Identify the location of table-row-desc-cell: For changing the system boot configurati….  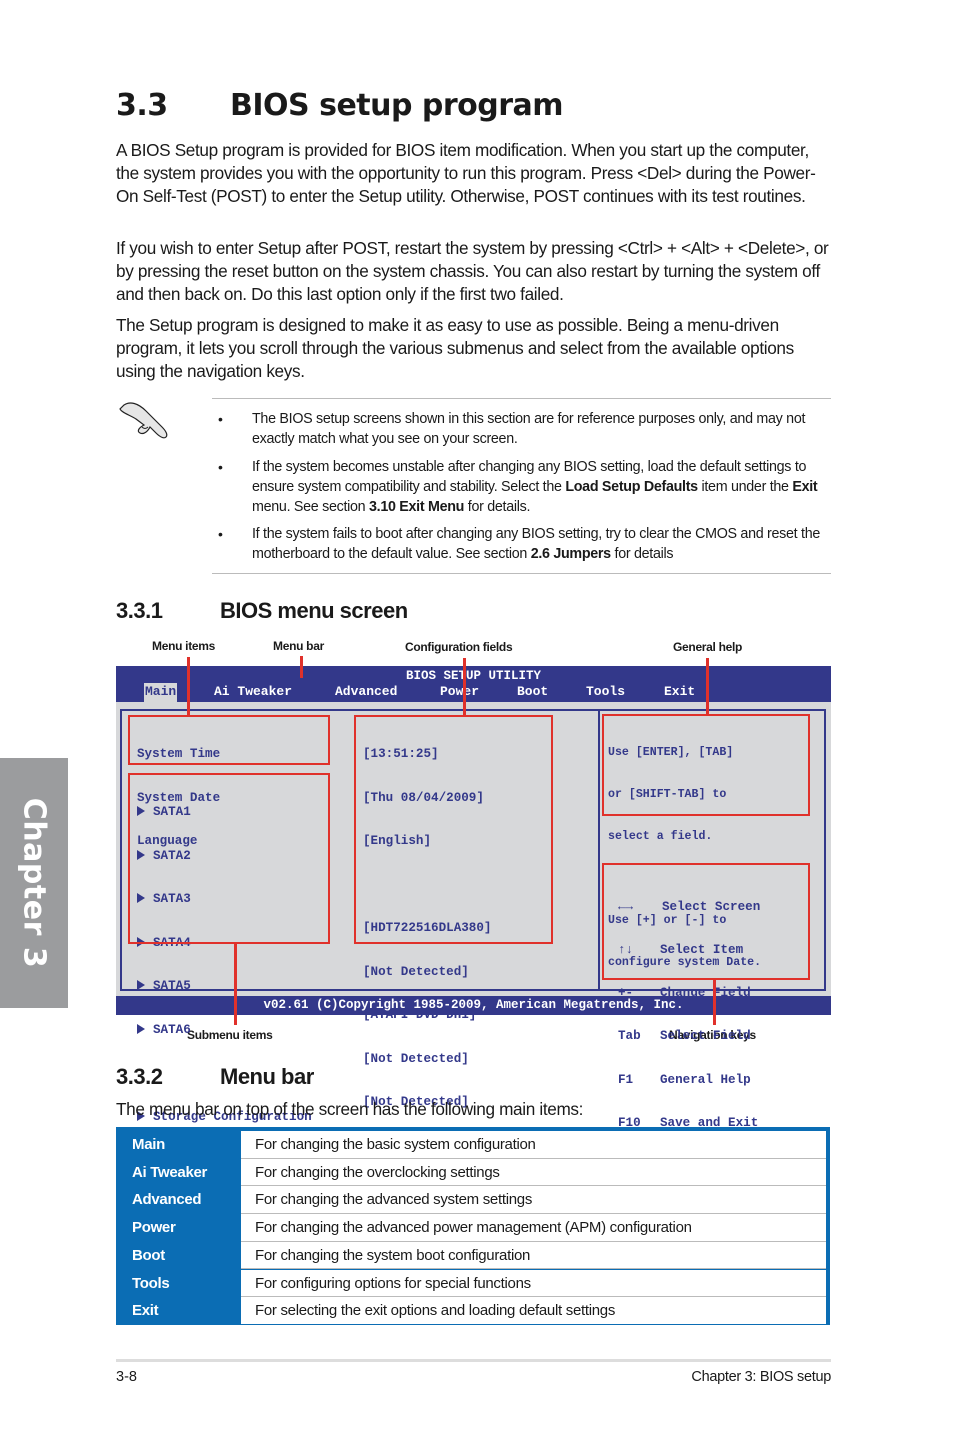
(533, 1255).